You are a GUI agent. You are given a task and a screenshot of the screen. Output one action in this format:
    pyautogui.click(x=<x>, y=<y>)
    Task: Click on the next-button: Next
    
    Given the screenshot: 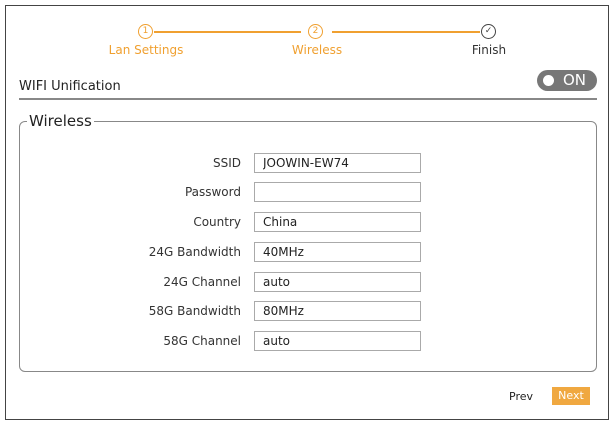 What is the action you would take?
    pyautogui.click(x=571, y=396)
    